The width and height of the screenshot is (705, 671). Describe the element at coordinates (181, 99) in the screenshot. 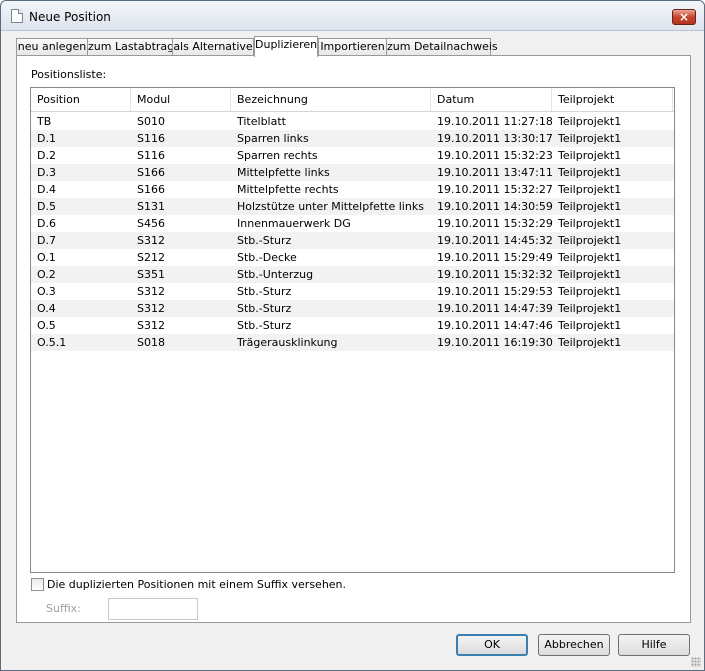

I see `column-header-modul: Modul` at that location.